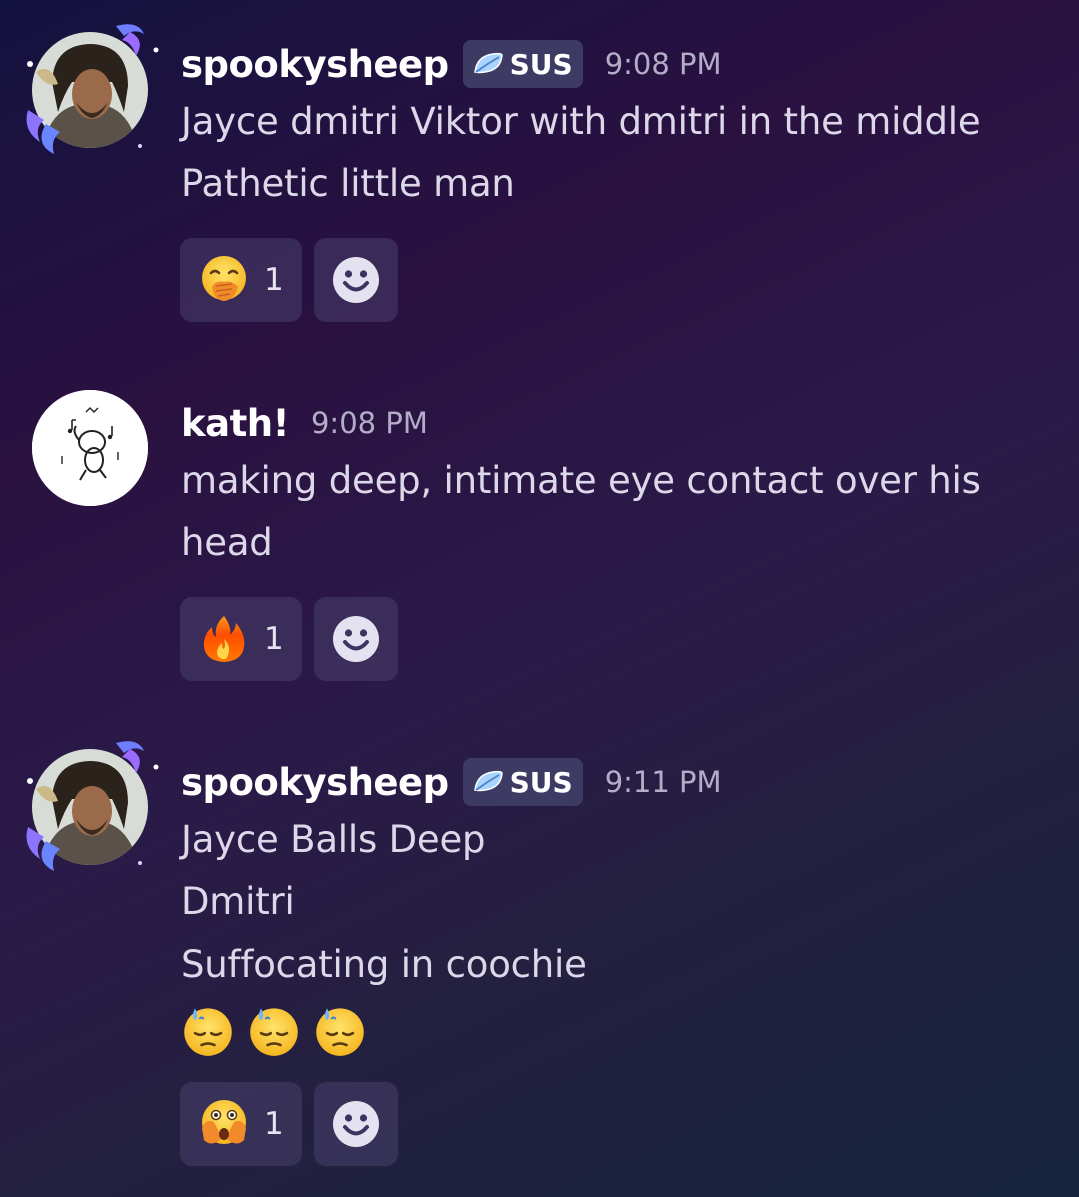 This screenshot has height=1197, width=1079. Describe the element at coordinates (227, 542) in the screenshot. I see `message-line: head` at that location.